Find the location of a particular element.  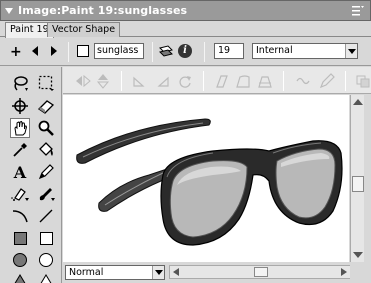

airbrush-icon is located at coordinates (20, 194).